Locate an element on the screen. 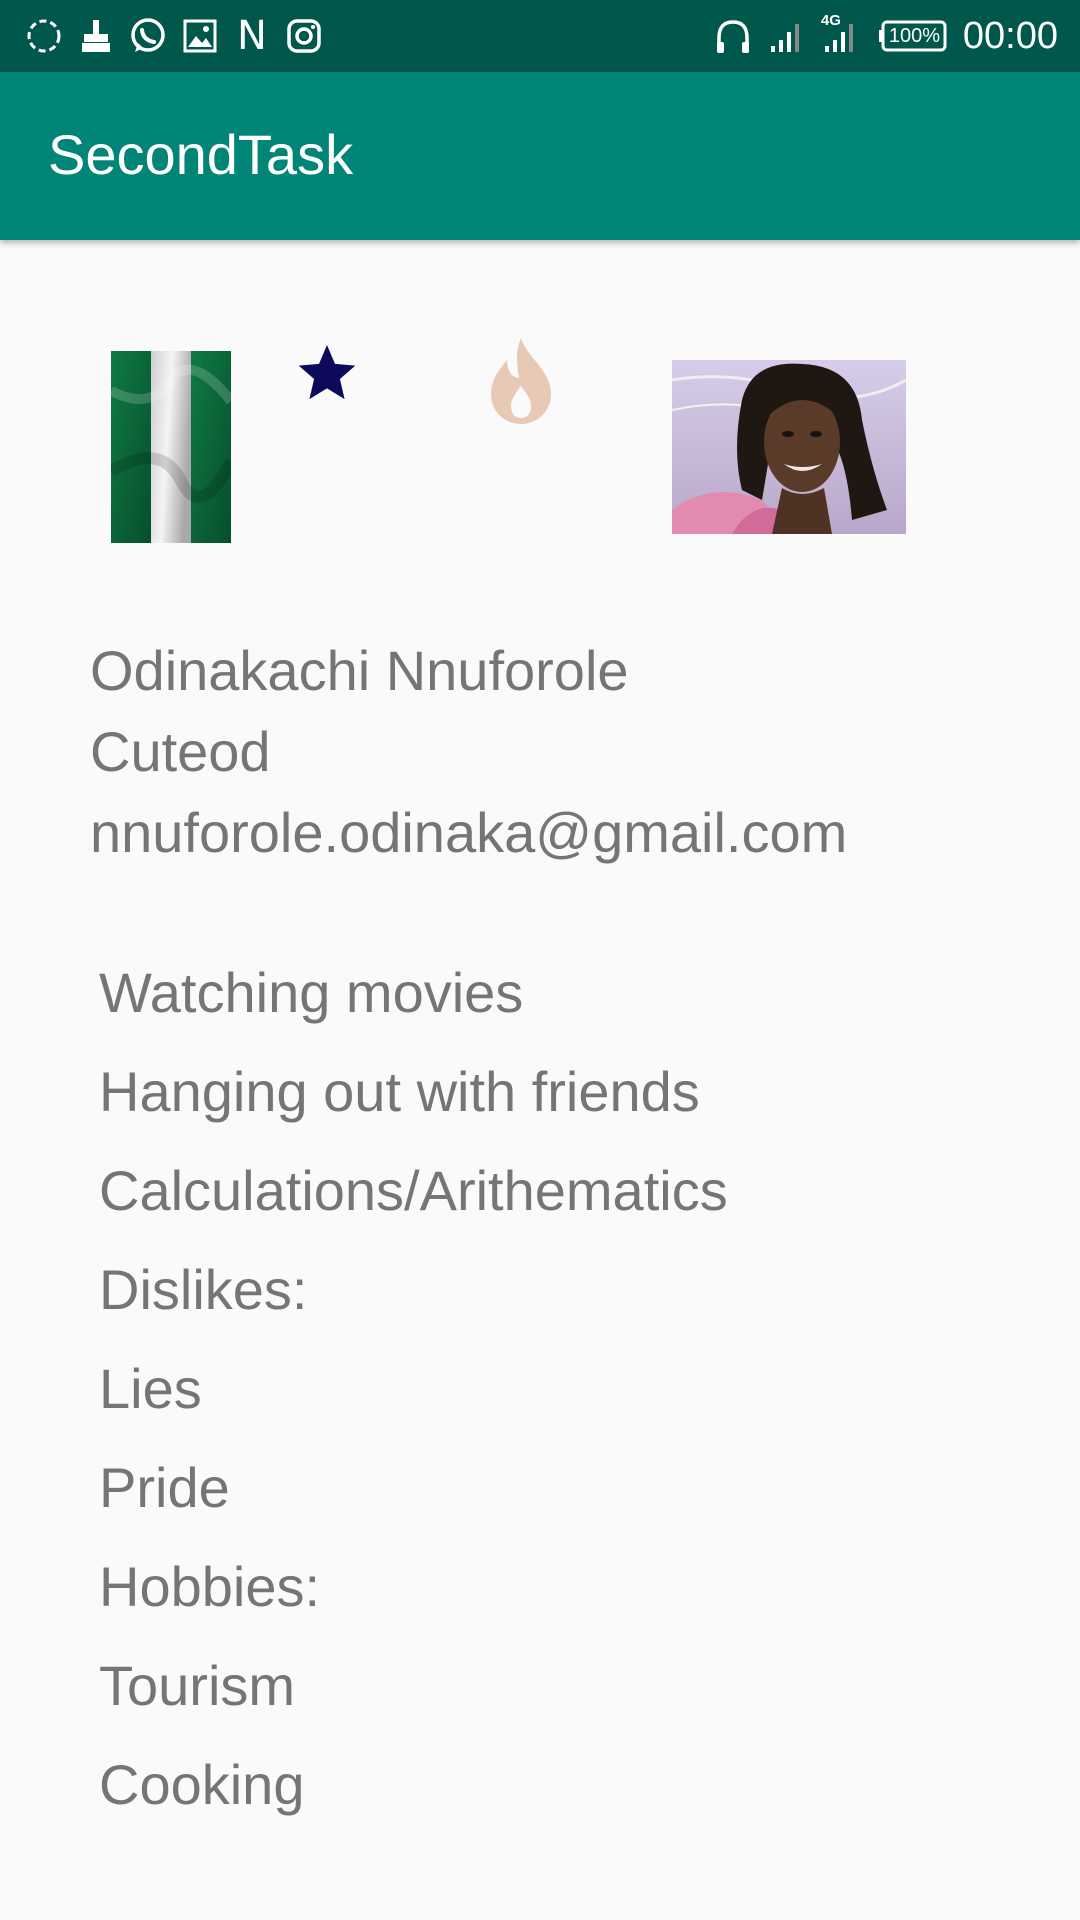 This screenshot has width=1080, height=1920. profile-name: Odinakachi Nnuforole is located at coordinates (359, 670).